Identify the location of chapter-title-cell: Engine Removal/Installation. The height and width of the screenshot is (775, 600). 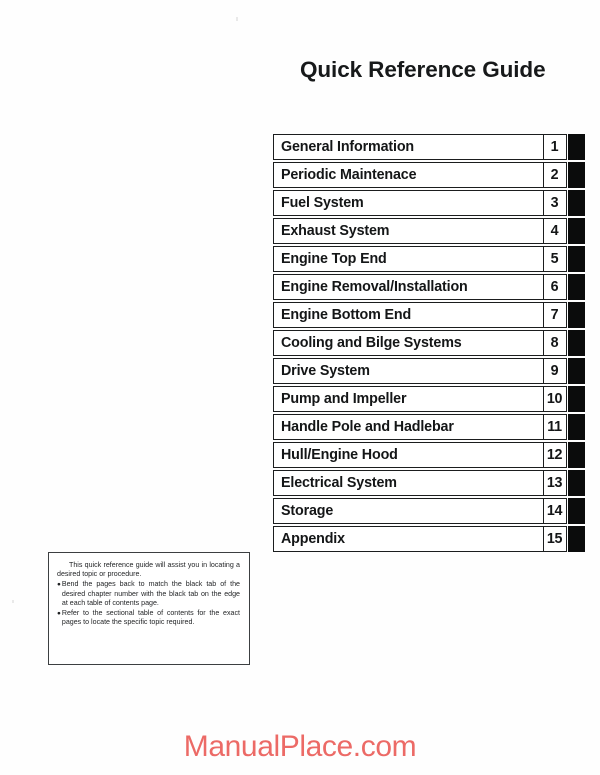
(408, 287).